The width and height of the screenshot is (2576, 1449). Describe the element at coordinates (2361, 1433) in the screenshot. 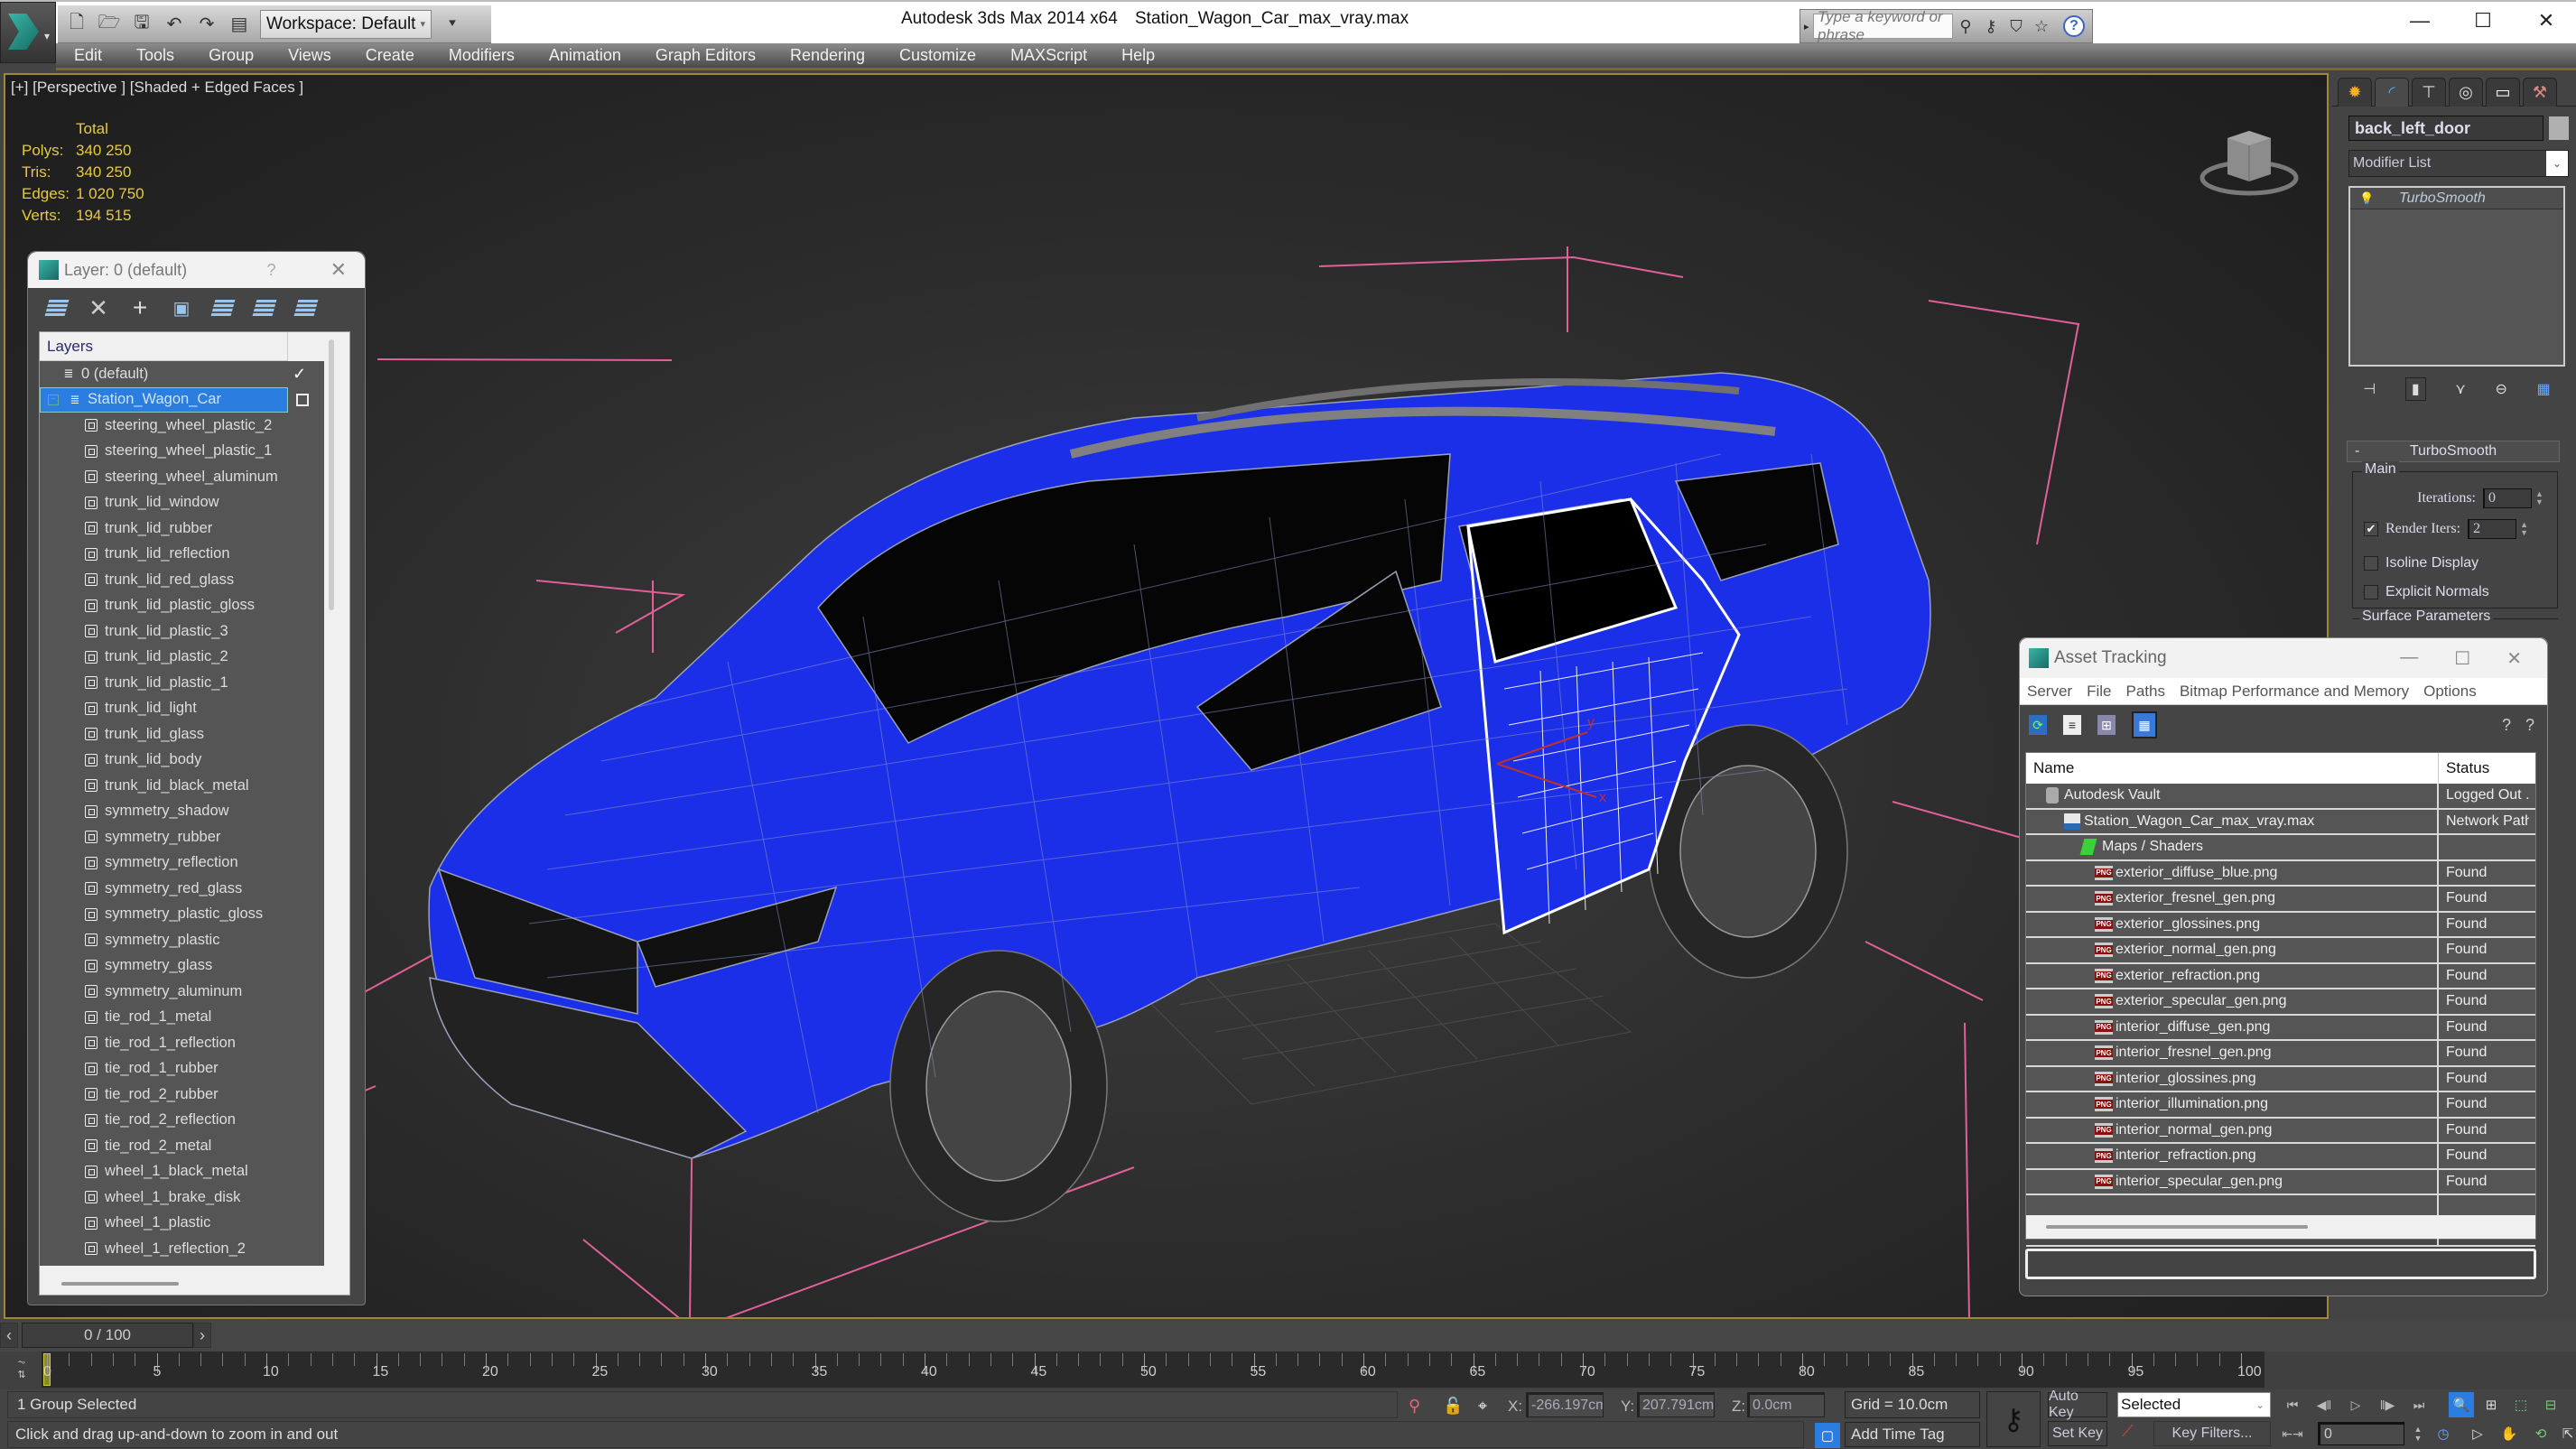

I see `current-frame-field: 0` at that location.